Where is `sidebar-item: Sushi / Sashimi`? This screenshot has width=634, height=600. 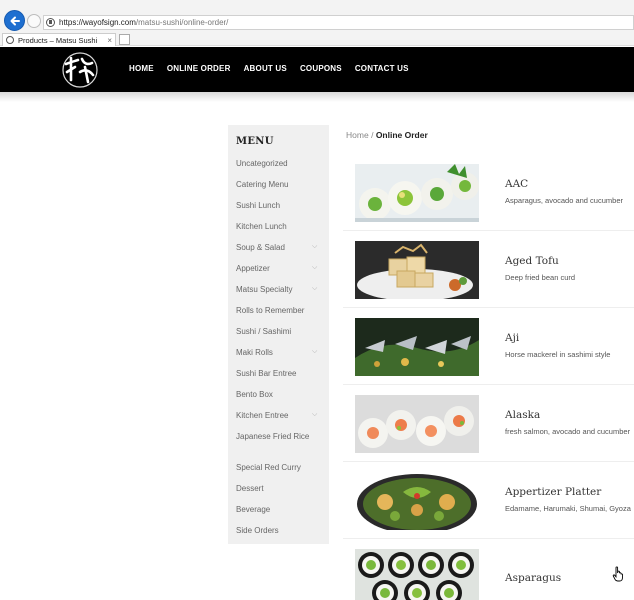 sidebar-item: Sushi / Sashimi is located at coordinates (276, 331).